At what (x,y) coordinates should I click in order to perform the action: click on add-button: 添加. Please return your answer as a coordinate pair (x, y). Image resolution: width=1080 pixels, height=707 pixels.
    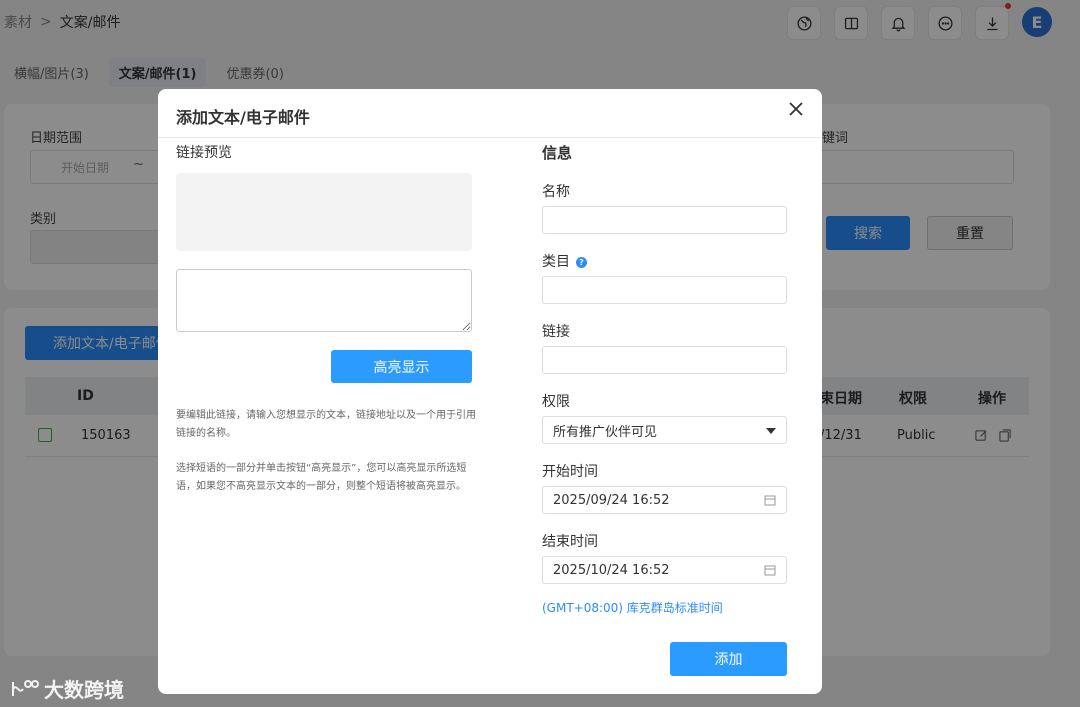
    Looking at the image, I should click on (728, 659).